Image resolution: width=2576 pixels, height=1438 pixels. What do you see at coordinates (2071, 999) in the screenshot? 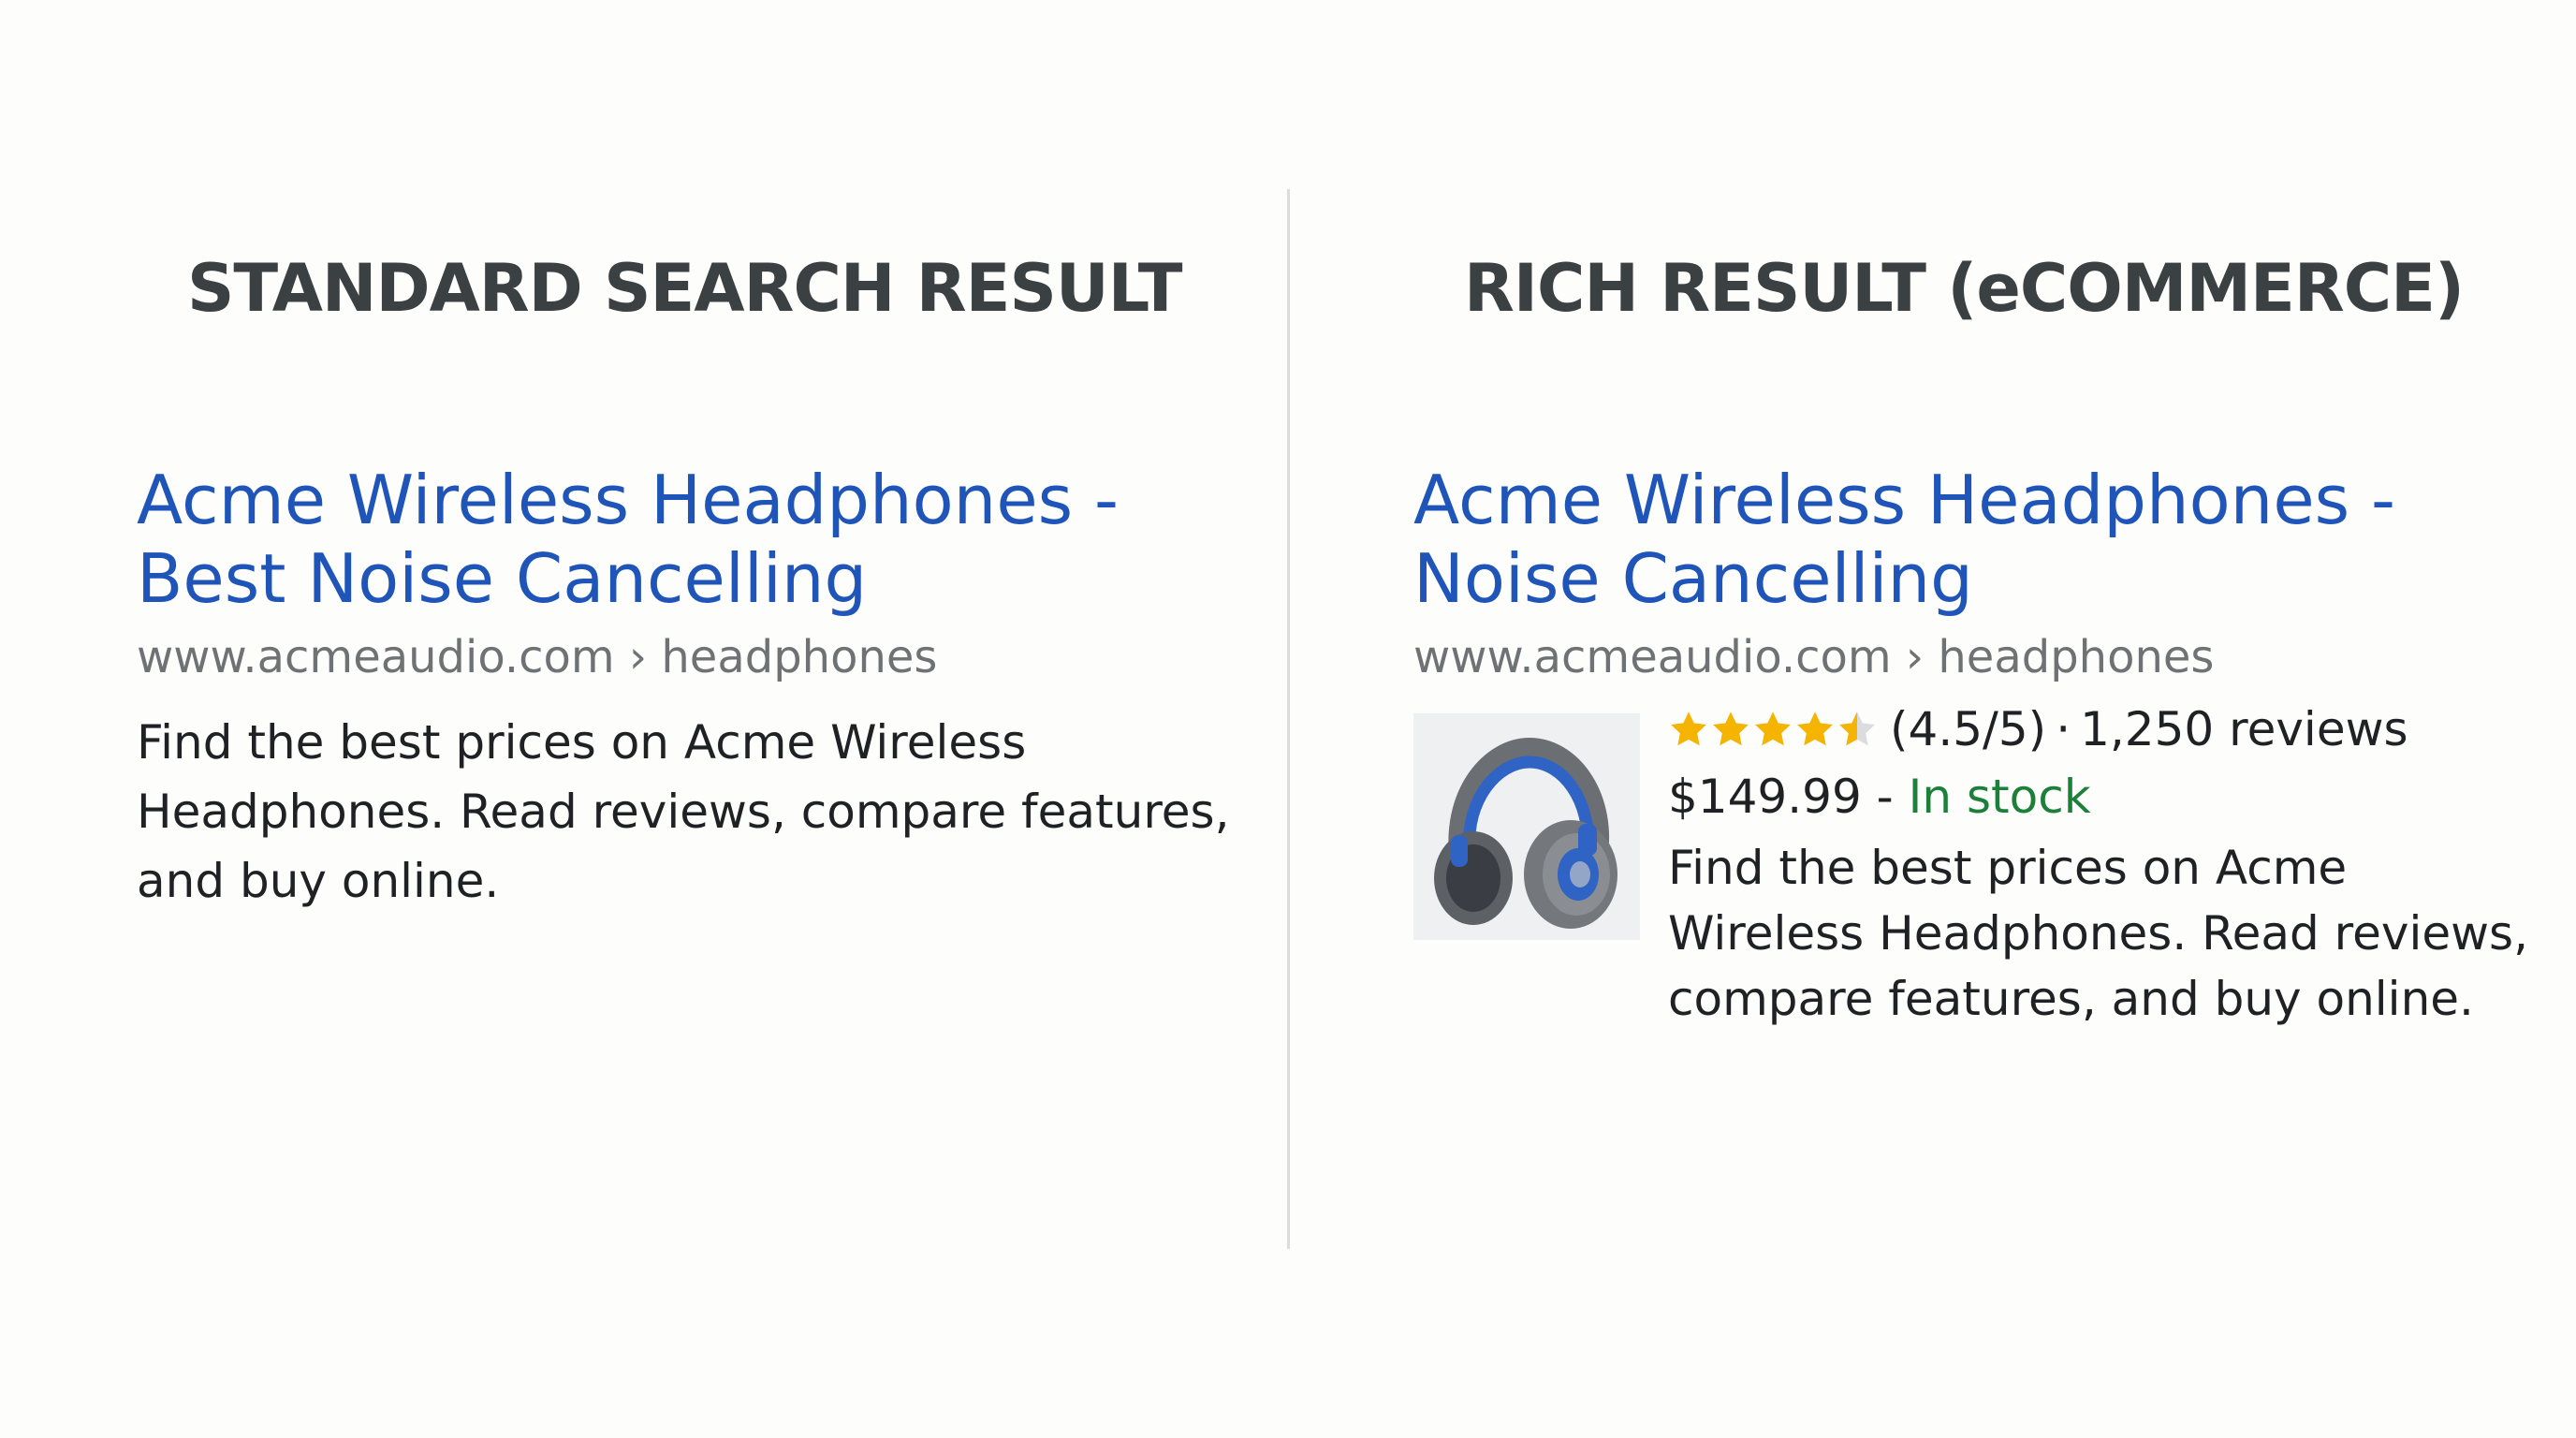
I see `rich-snippet-line-3: compare features, and buy online.` at bounding box center [2071, 999].